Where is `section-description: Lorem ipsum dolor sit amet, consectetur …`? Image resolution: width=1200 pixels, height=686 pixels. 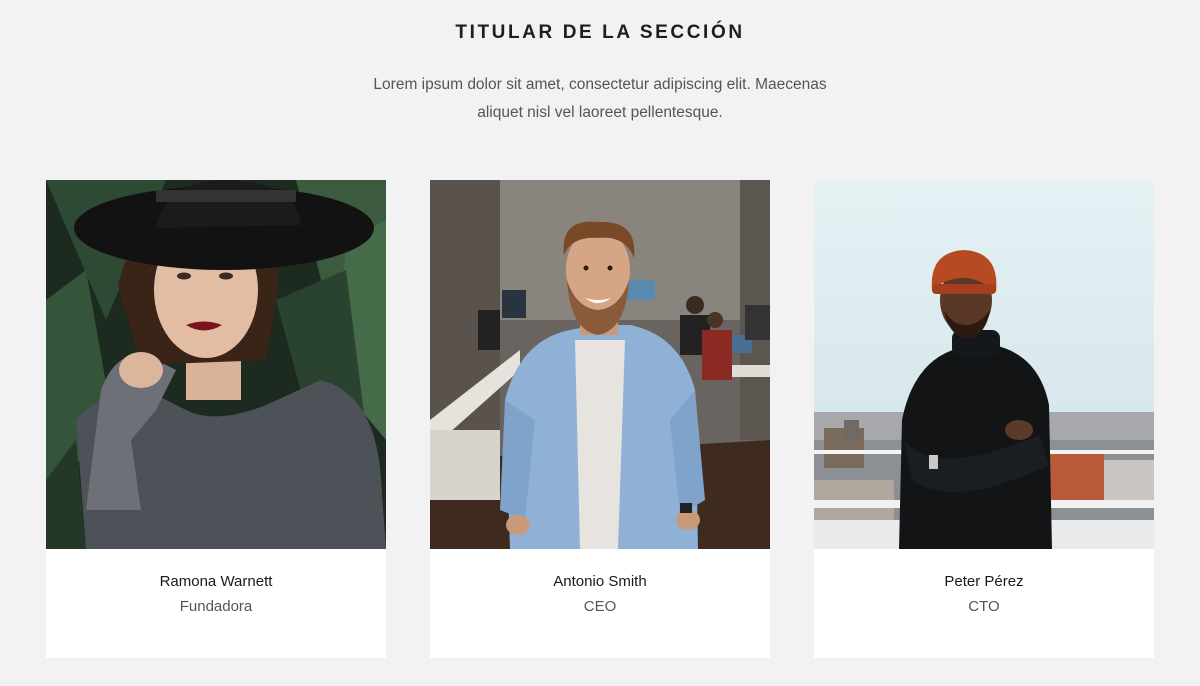
section-description: Lorem ipsum dolor sit amet, consectetur … is located at coordinates (600, 98).